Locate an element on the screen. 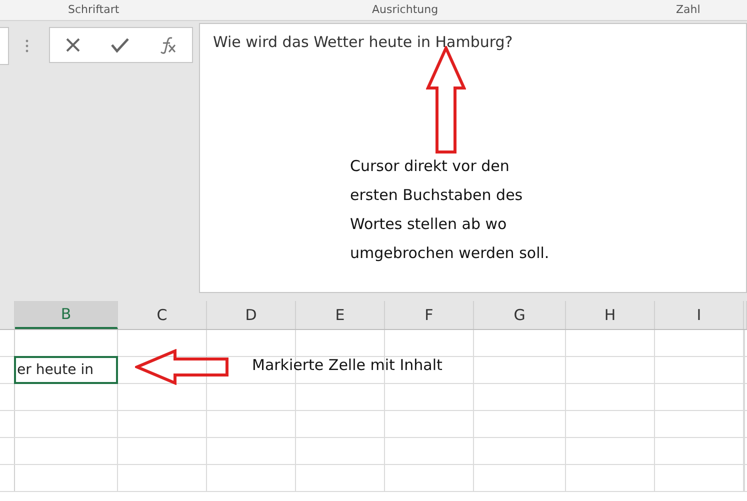 The height and width of the screenshot is (501, 747). column-header: F is located at coordinates (429, 315).